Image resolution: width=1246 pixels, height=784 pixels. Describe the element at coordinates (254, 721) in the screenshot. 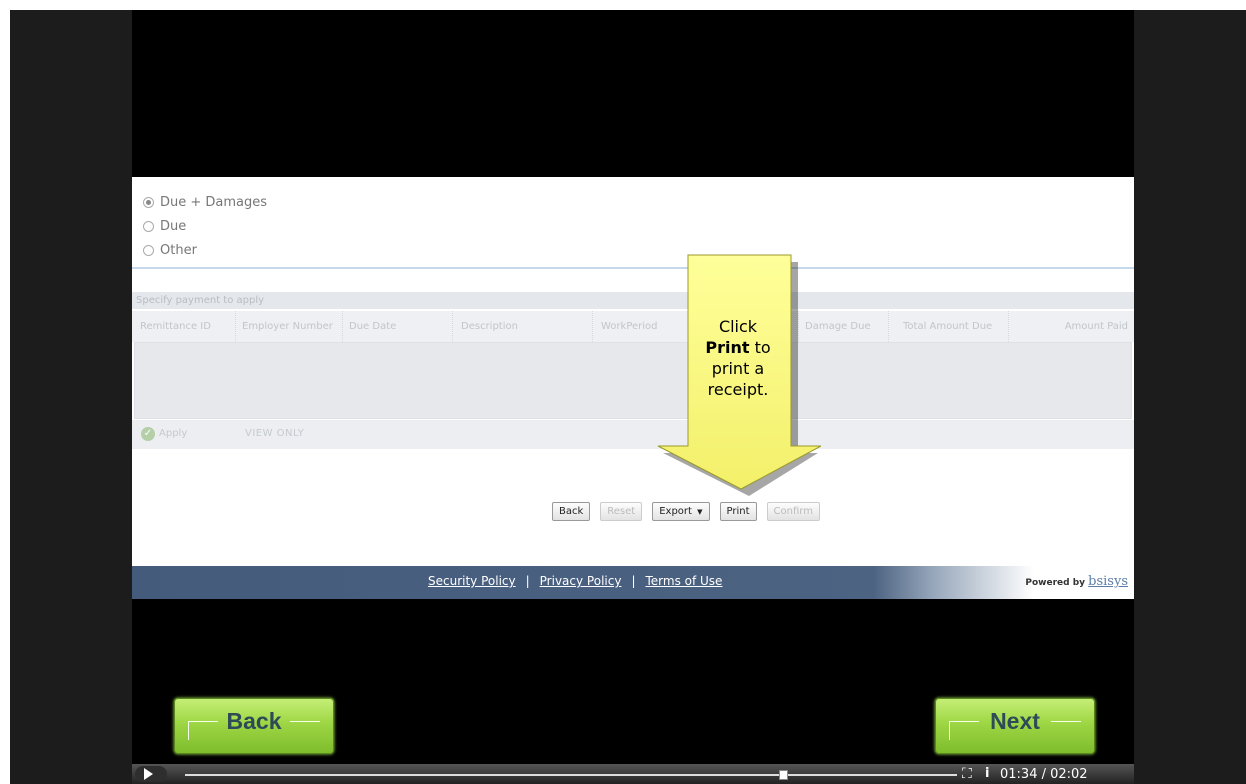

I see `tutorial-back-label: Back` at that location.